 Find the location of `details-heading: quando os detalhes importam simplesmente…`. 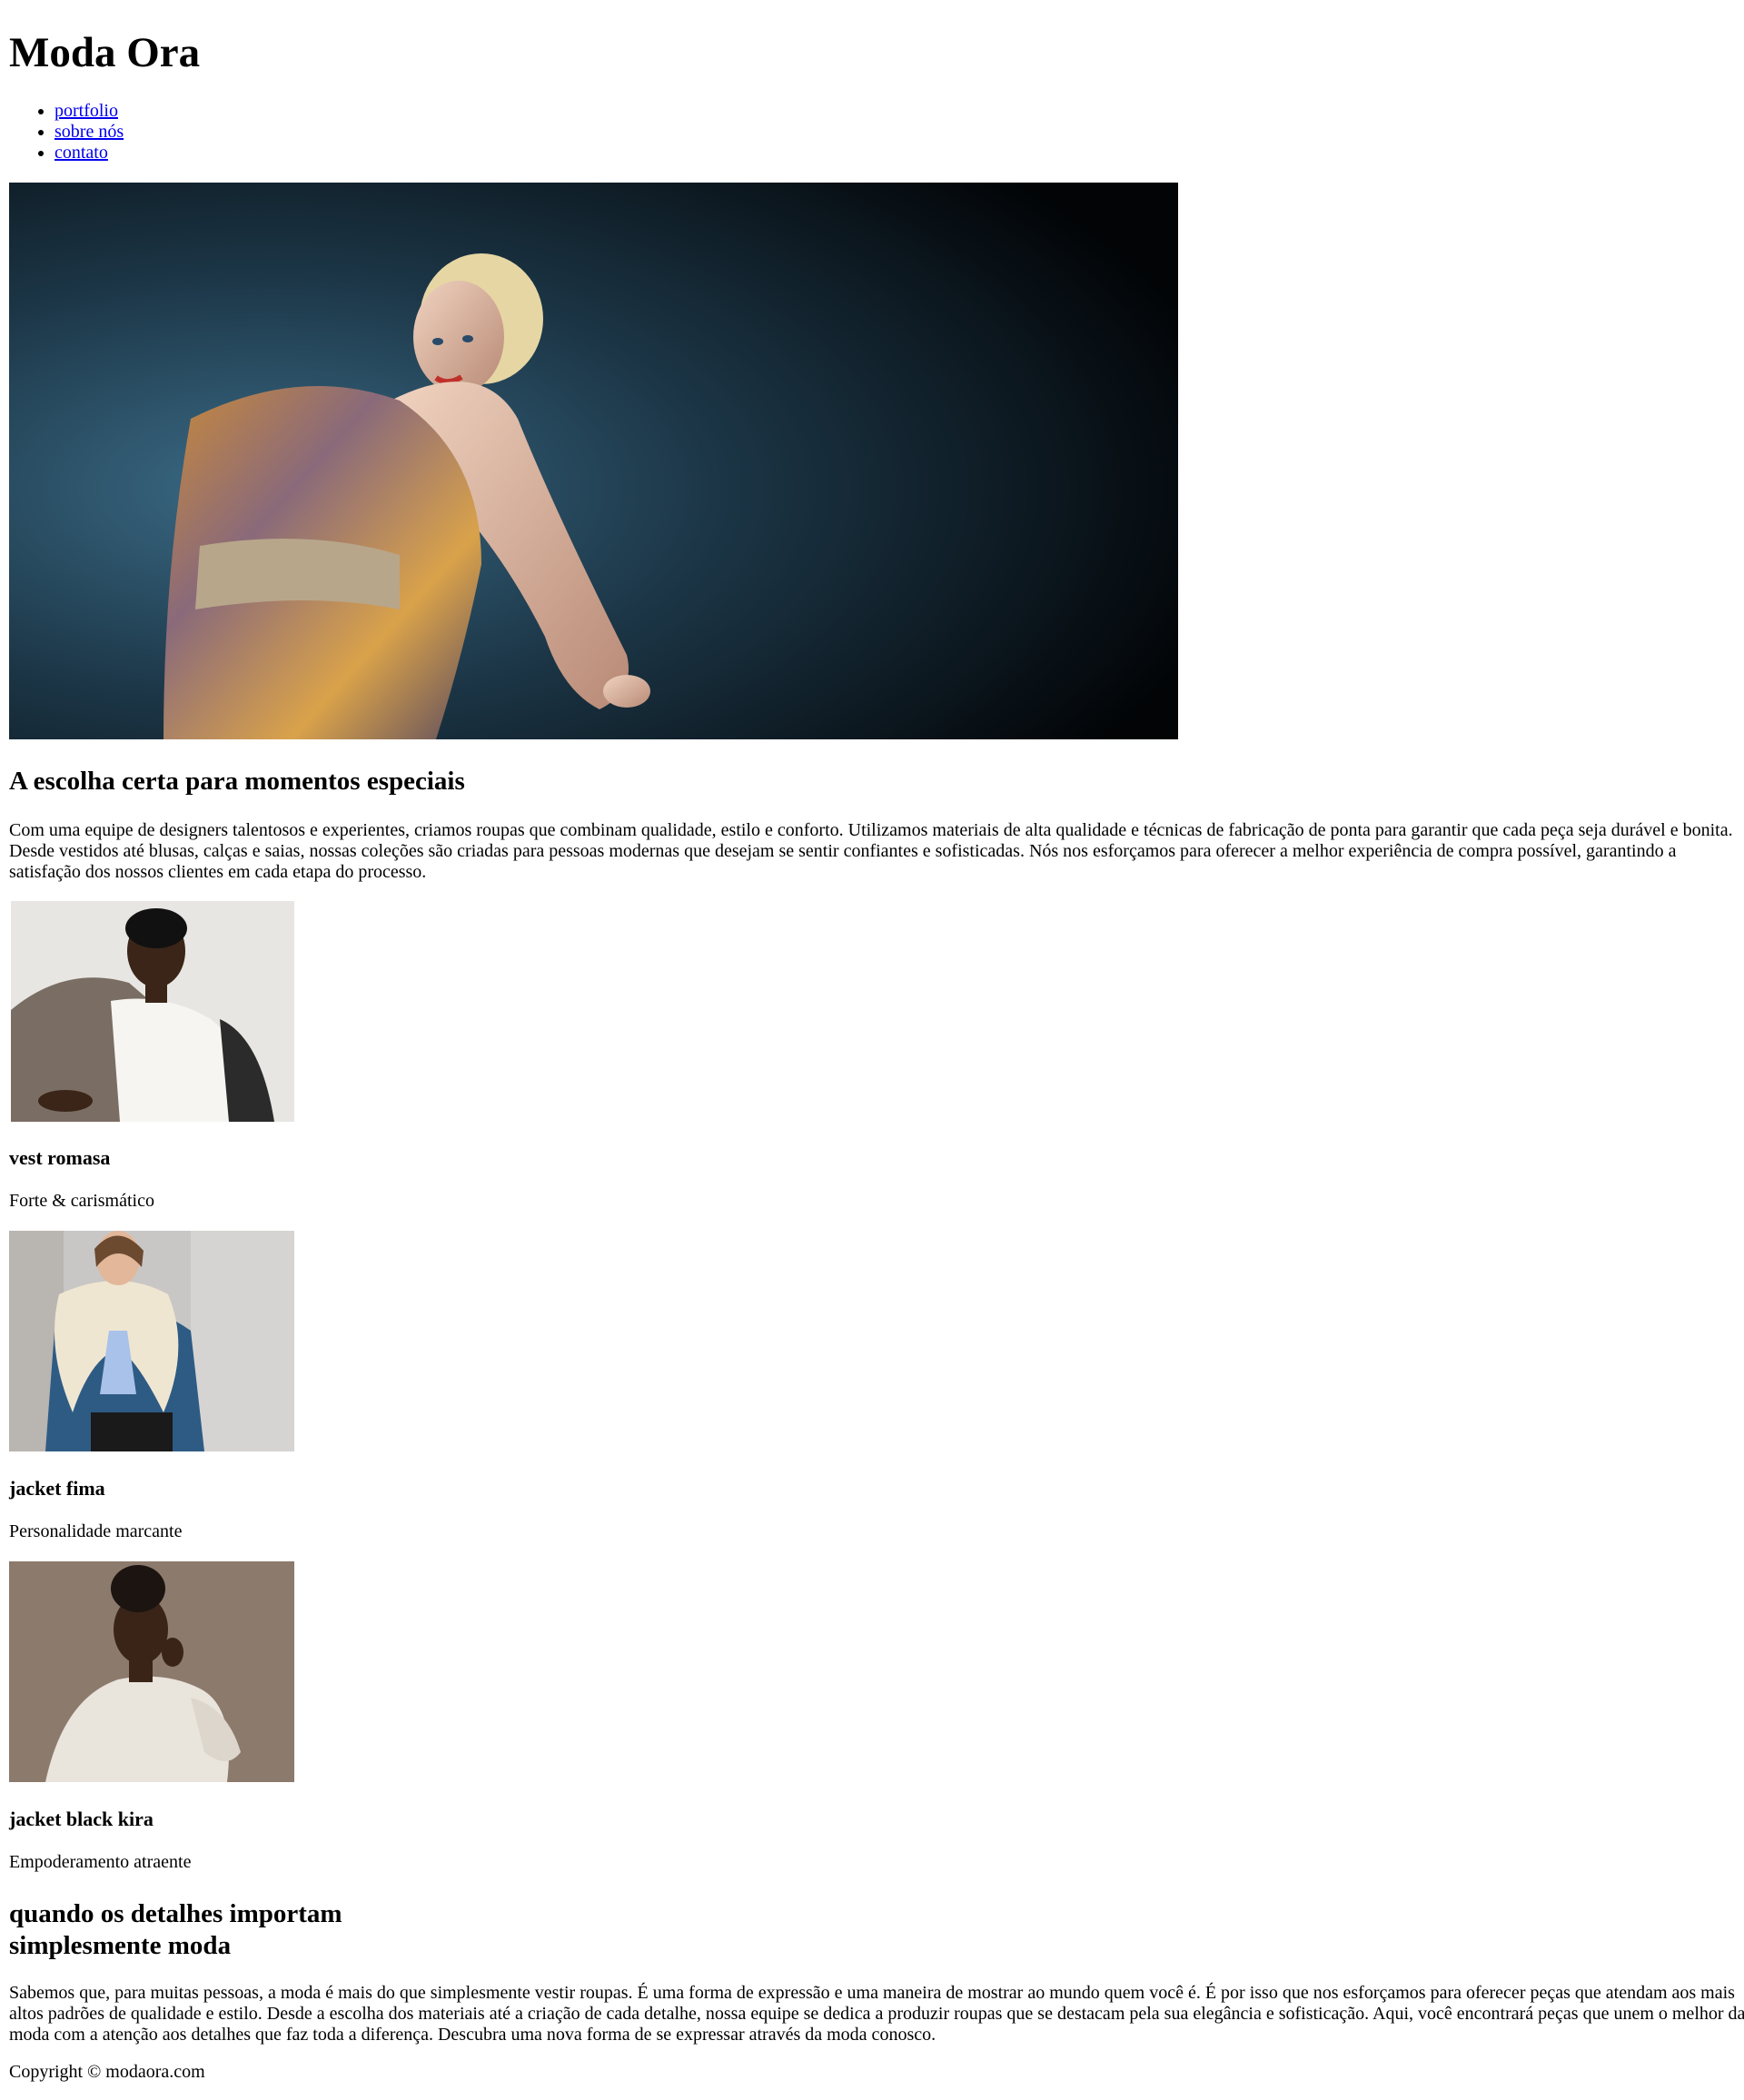

details-heading: quando os detalhes importam simplesmente… is located at coordinates (175, 1930).